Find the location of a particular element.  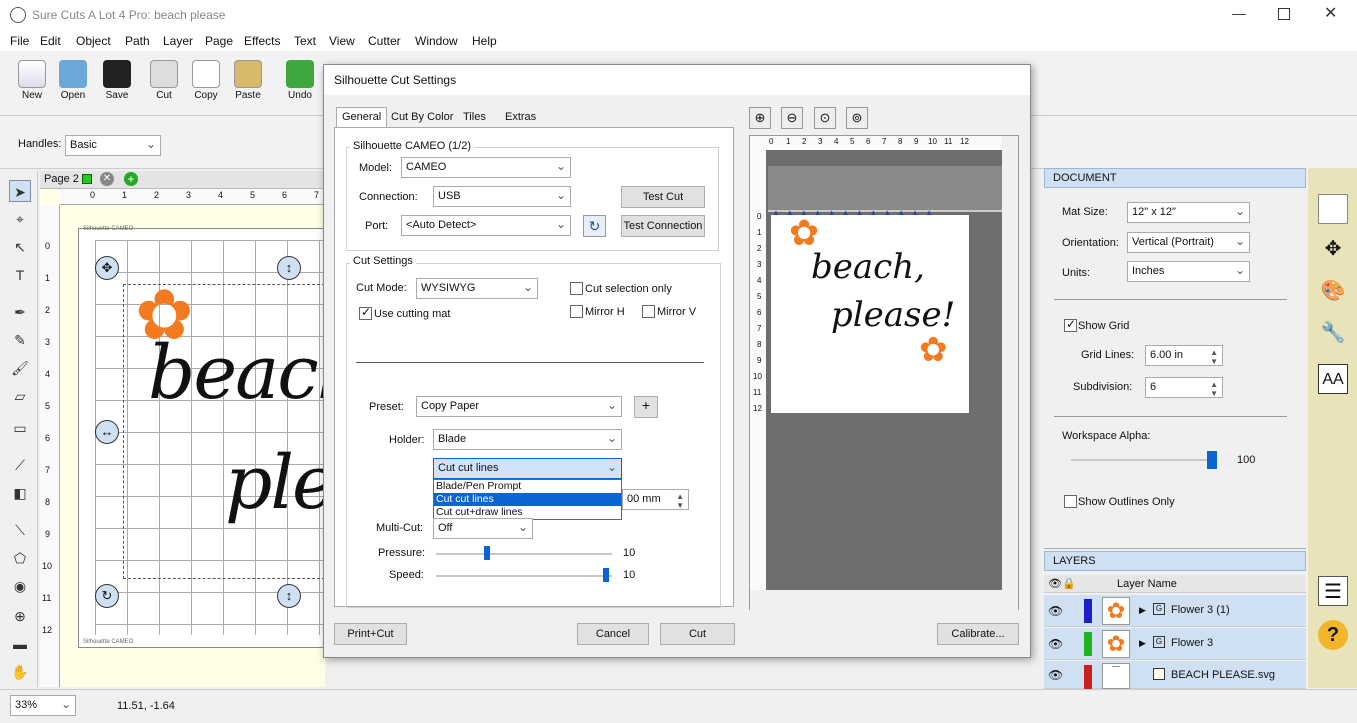

contour-tool-icon: ◉ is located at coordinates (20, 586).